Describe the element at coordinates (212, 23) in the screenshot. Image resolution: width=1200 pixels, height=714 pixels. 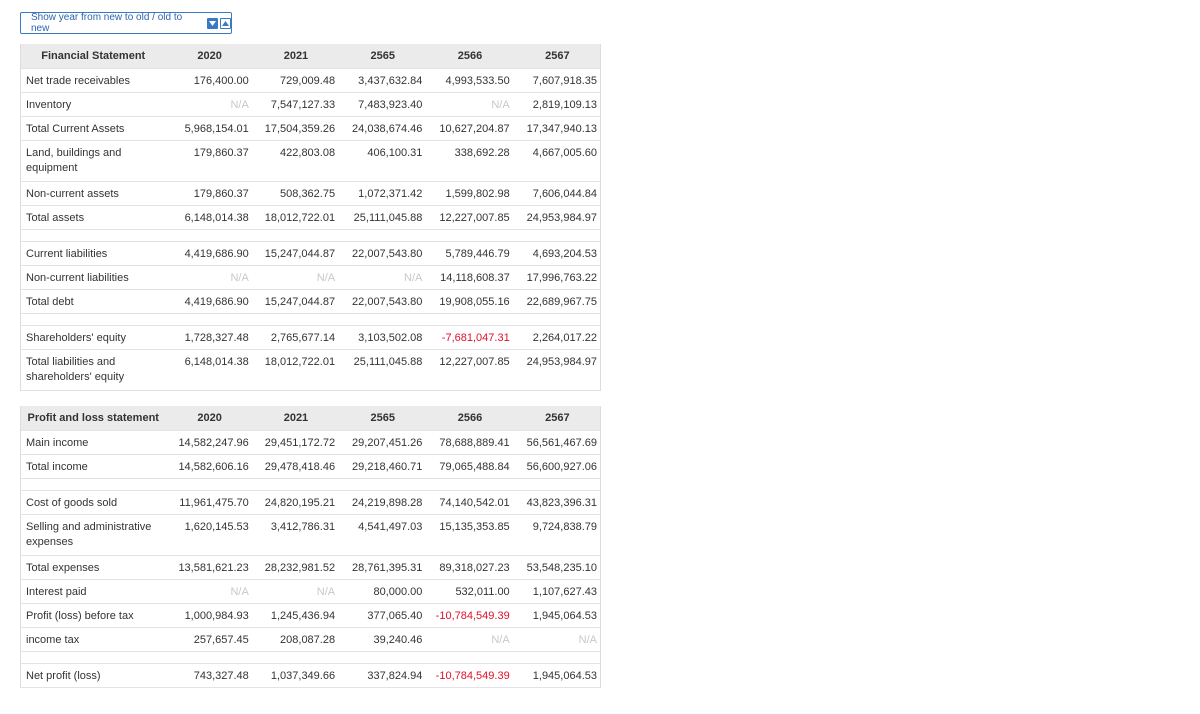
I see `sort-down-icon` at that location.